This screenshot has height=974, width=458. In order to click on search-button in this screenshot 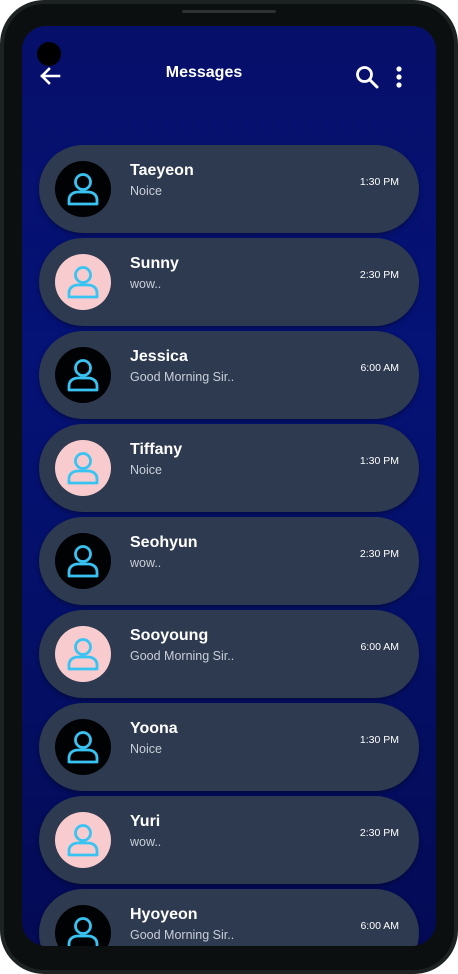, I will do `click(367, 77)`.